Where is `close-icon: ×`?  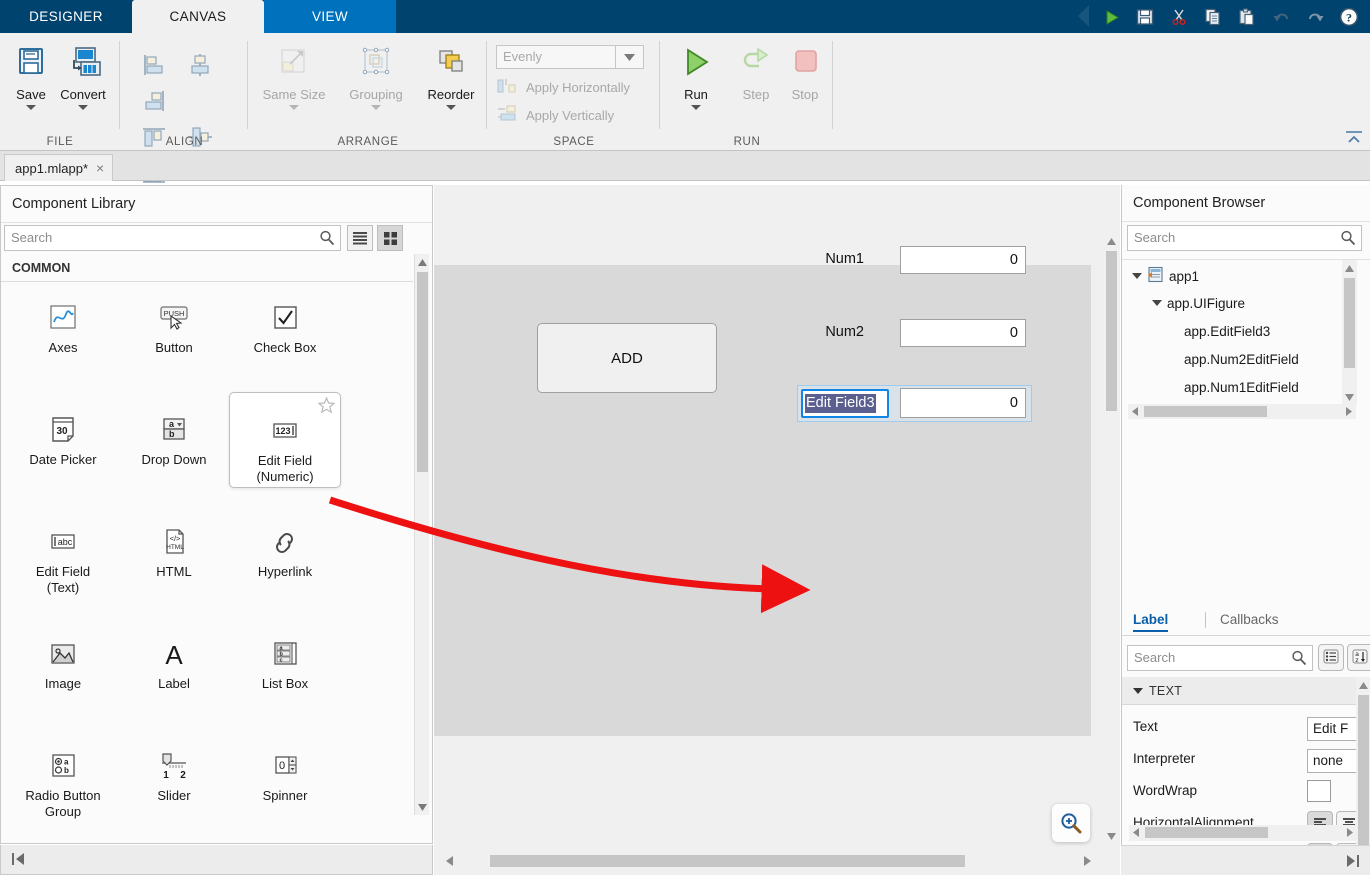
close-icon: × is located at coordinates (100, 168).